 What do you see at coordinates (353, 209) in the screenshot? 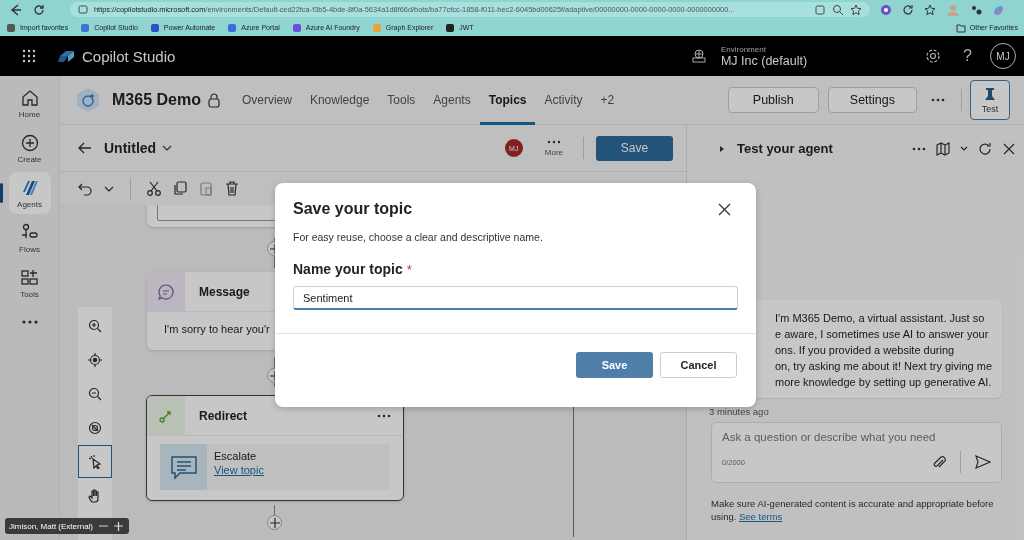
I see `dialog-title: Save your topic` at bounding box center [353, 209].